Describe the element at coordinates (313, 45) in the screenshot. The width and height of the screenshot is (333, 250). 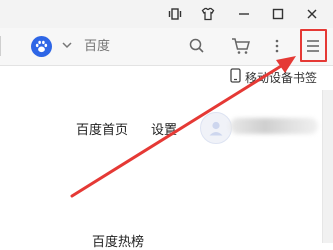
I see `annotation-highlight-box` at that location.